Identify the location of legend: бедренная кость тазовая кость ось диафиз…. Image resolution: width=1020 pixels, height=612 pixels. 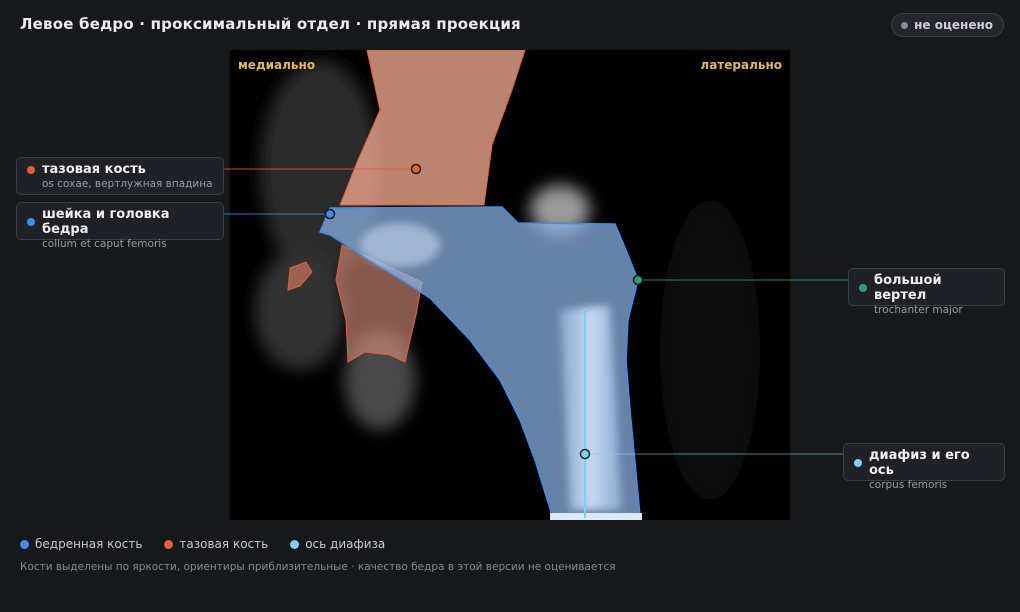
(202, 544).